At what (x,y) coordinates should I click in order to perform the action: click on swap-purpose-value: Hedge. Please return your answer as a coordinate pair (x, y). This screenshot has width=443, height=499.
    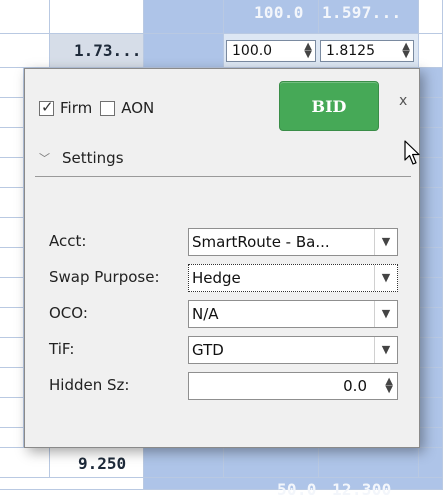
    Looking at the image, I should click on (216, 278).